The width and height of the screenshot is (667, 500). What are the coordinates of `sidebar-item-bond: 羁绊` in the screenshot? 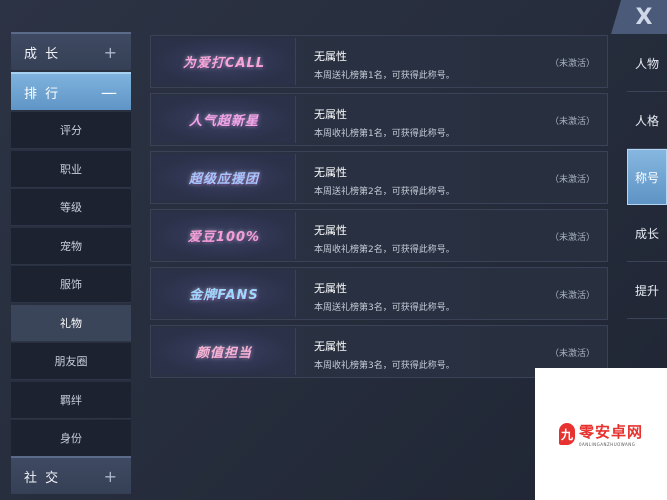 It's located at (71, 400).